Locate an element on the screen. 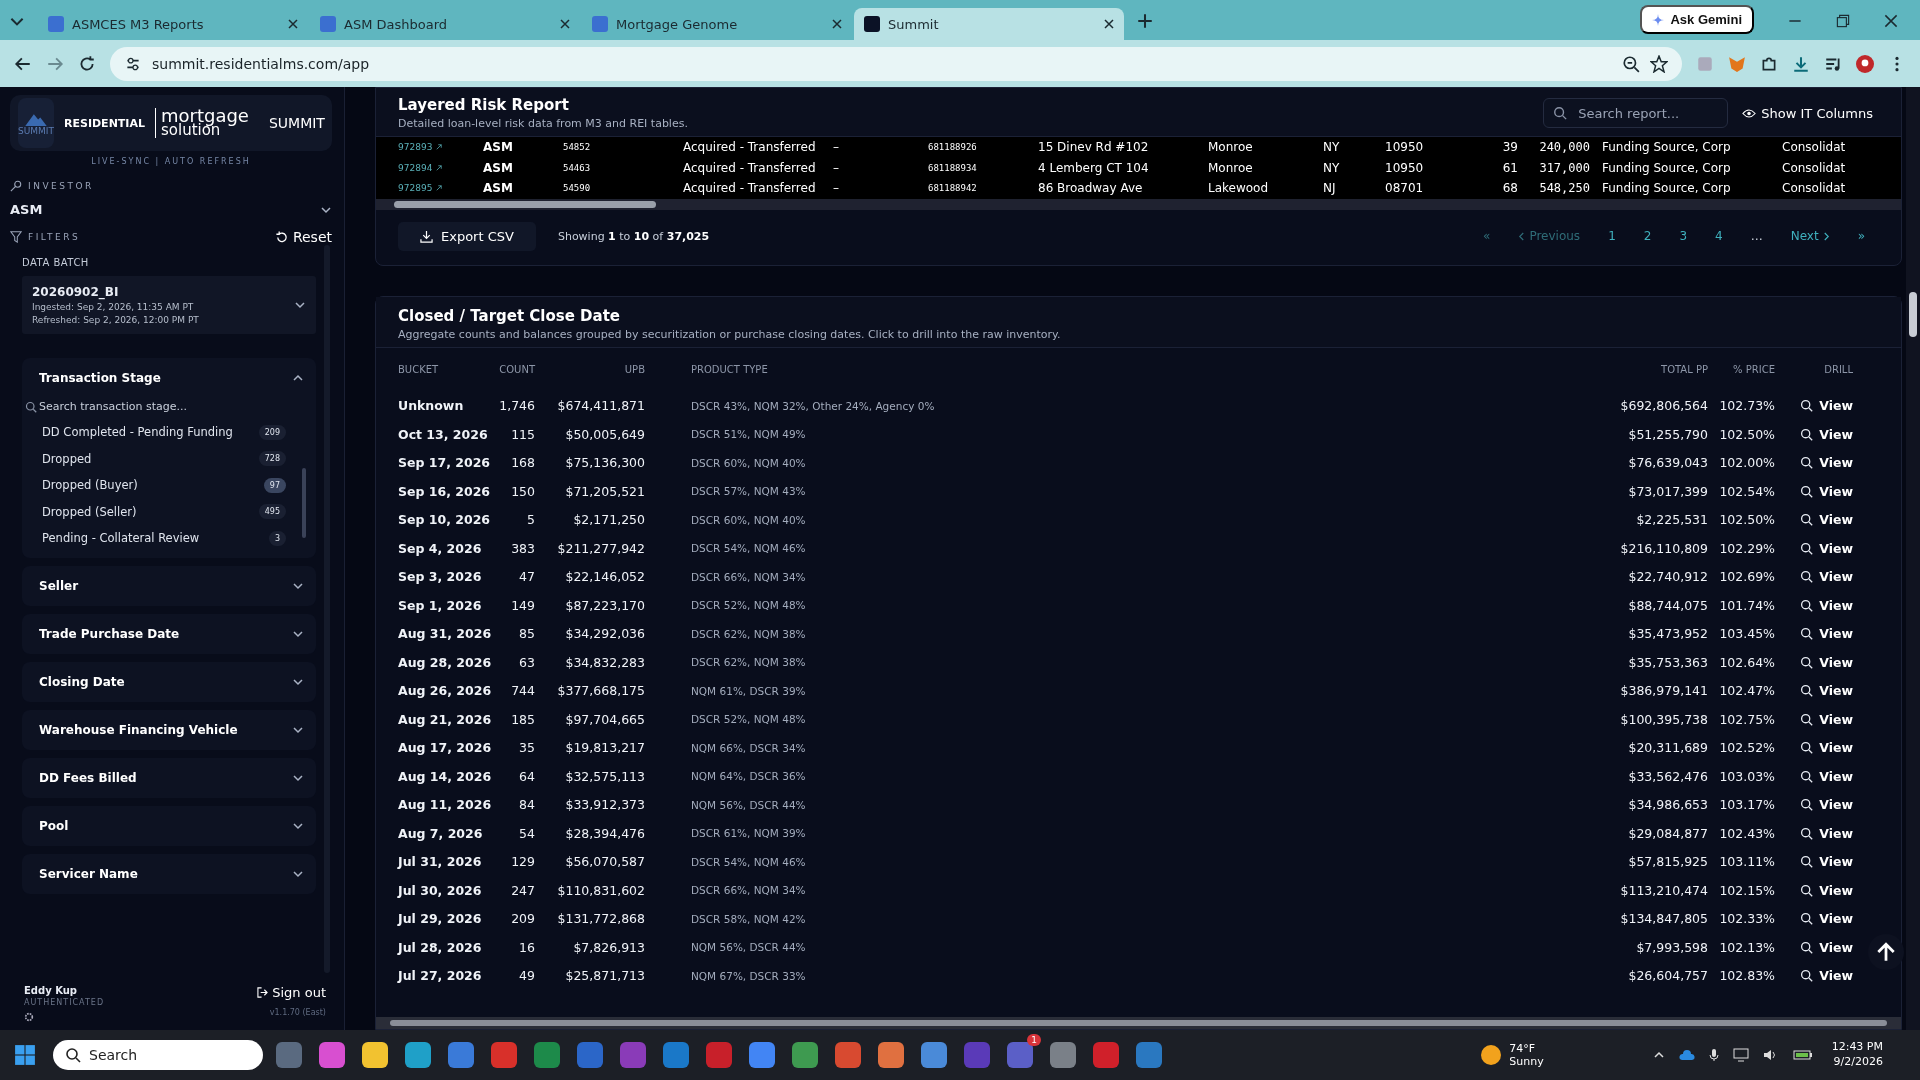  page-button: 4 is located at coordinates (1719, 236).